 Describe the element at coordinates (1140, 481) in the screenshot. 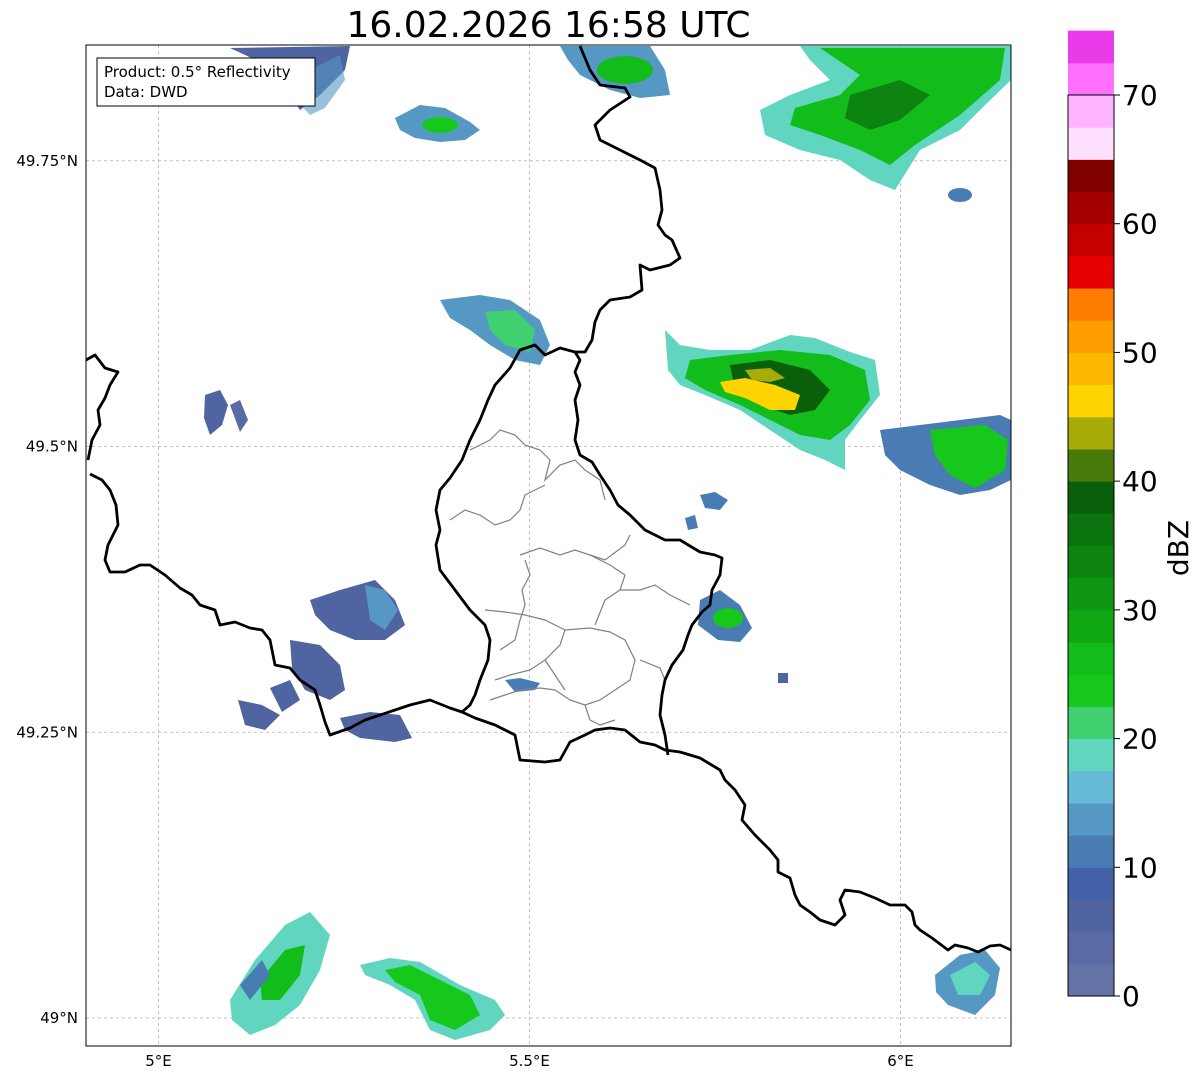

I see `colorbar-tick-label: 40` at that location.